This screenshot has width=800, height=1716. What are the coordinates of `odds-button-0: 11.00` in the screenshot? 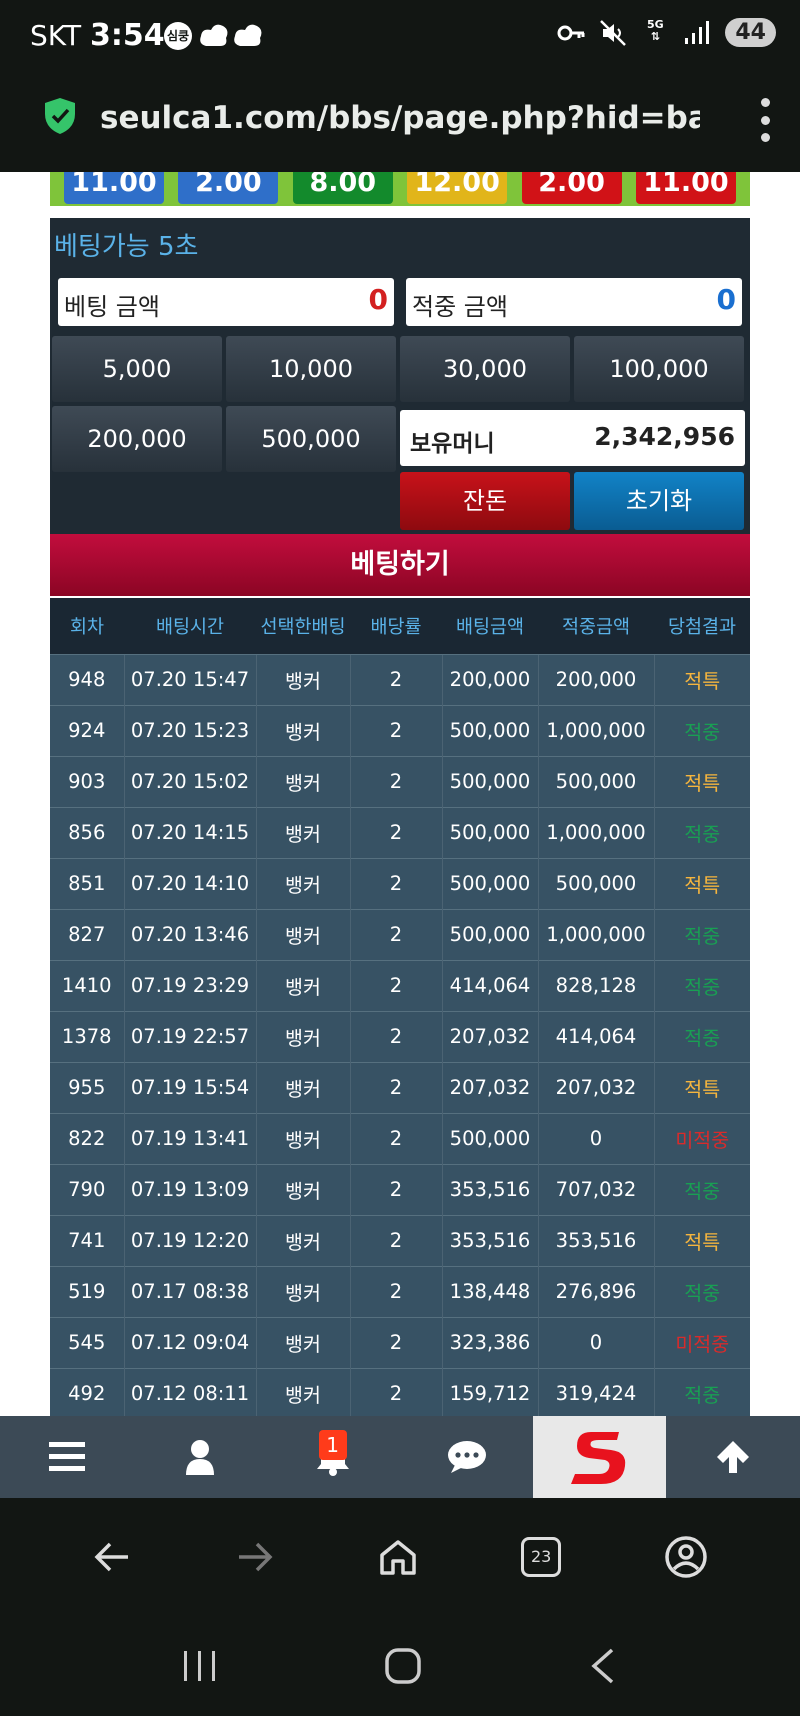 It's located at (114, 188).